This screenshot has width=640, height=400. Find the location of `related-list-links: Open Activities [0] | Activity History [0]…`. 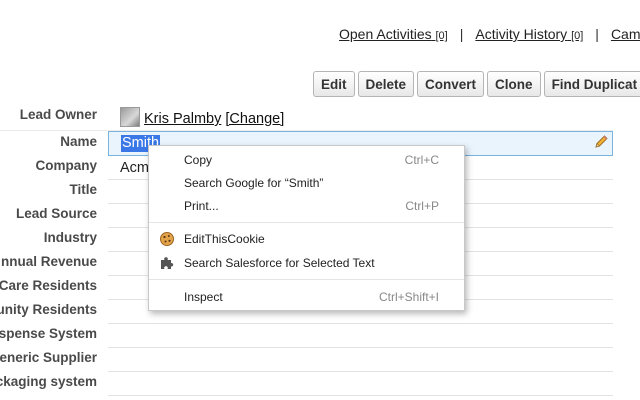

related-list-links: Open Activities [0] | Activity History [0]… is located at coordinates (489, 34).